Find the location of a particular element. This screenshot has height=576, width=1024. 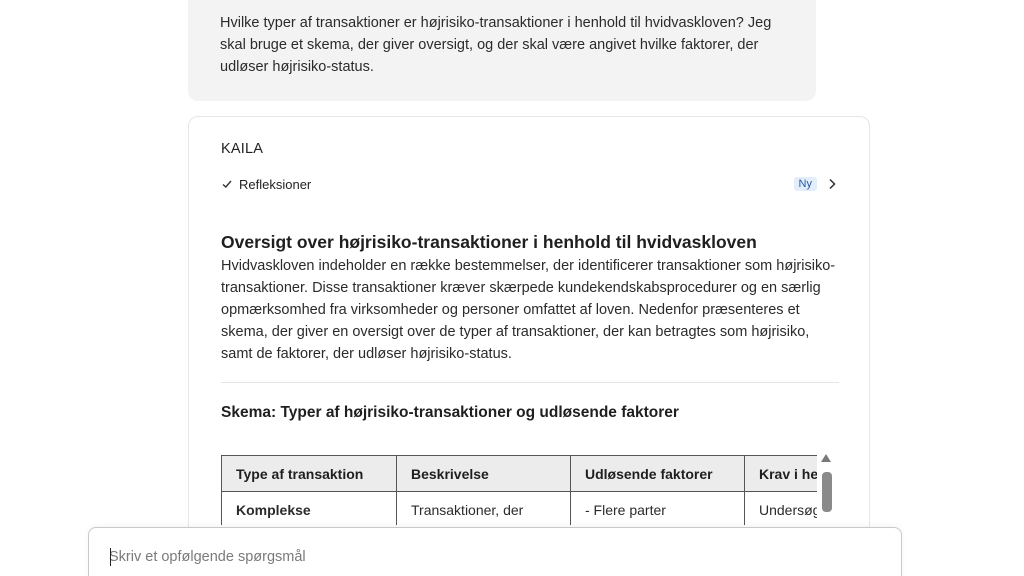

table-header-cell: Beskrivelse is located at coordinates (483, 473).